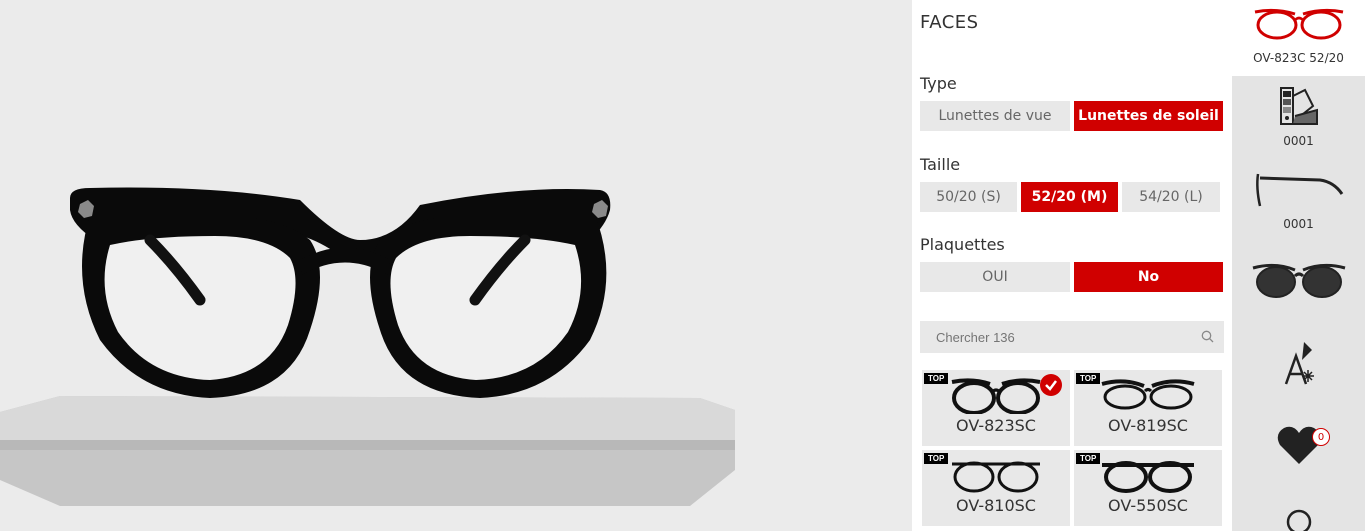 The image size is (1365, 531). I want to click on product-card-ov-550sc: TOP OV-550SC, so click(1148, 488).